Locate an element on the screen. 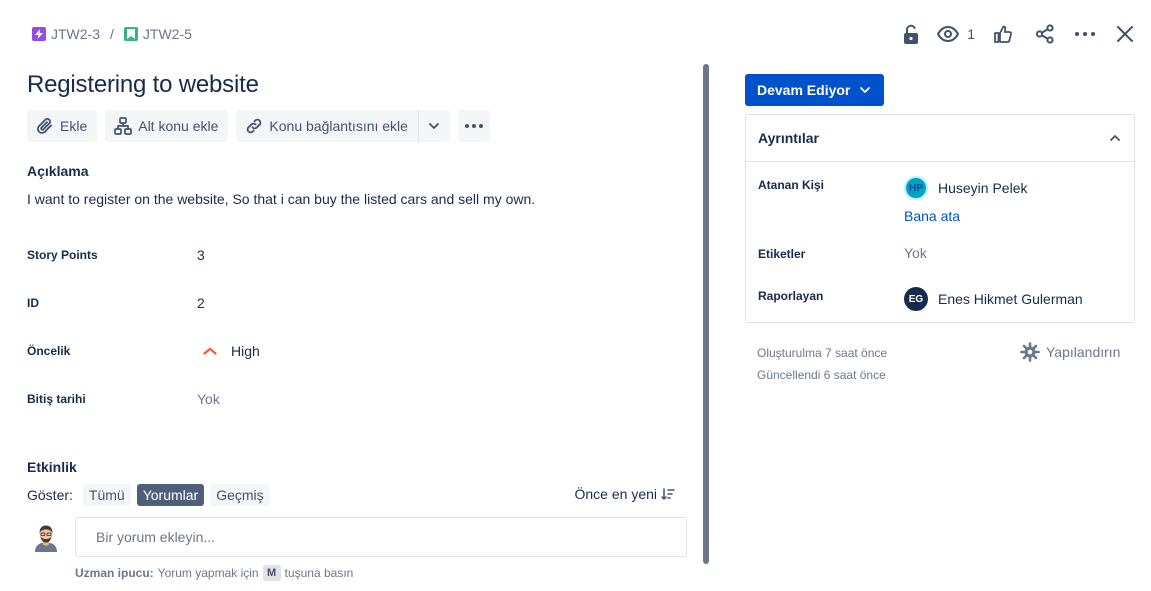 The image size is (1151, 591). id-label: ID is located at coordinates (33, 303).